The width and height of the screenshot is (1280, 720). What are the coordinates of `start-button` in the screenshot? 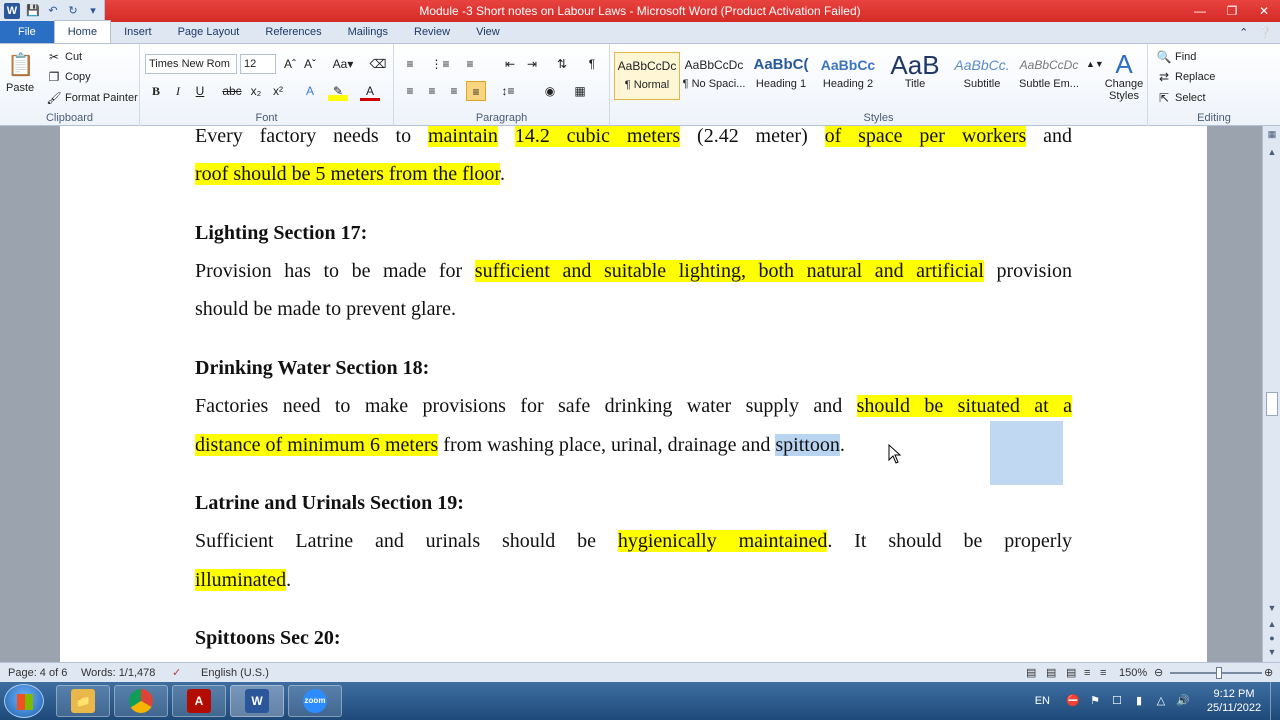 It's located at (24, 701).